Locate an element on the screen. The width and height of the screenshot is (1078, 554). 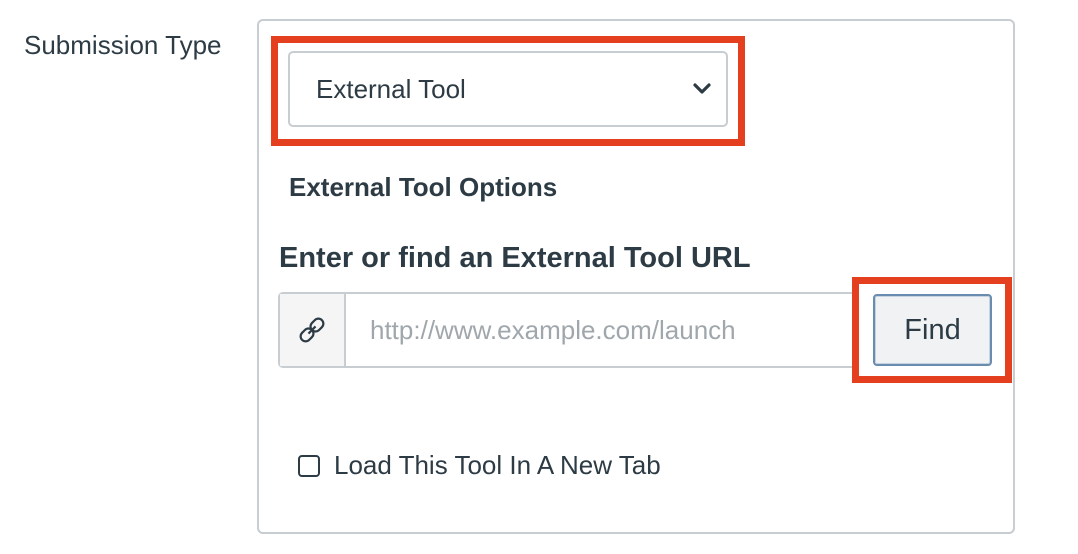
external-tool-options-heading: External Tool Options is located at coordinates (423, 187).